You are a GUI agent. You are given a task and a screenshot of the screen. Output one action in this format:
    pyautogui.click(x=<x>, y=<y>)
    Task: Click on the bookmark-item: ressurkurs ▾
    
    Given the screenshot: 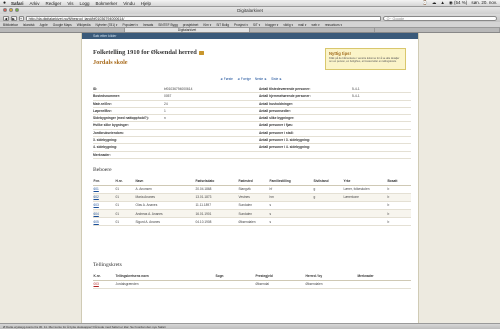 What is the action you would take?
    pyautogui.click(x=333, y=25)
    